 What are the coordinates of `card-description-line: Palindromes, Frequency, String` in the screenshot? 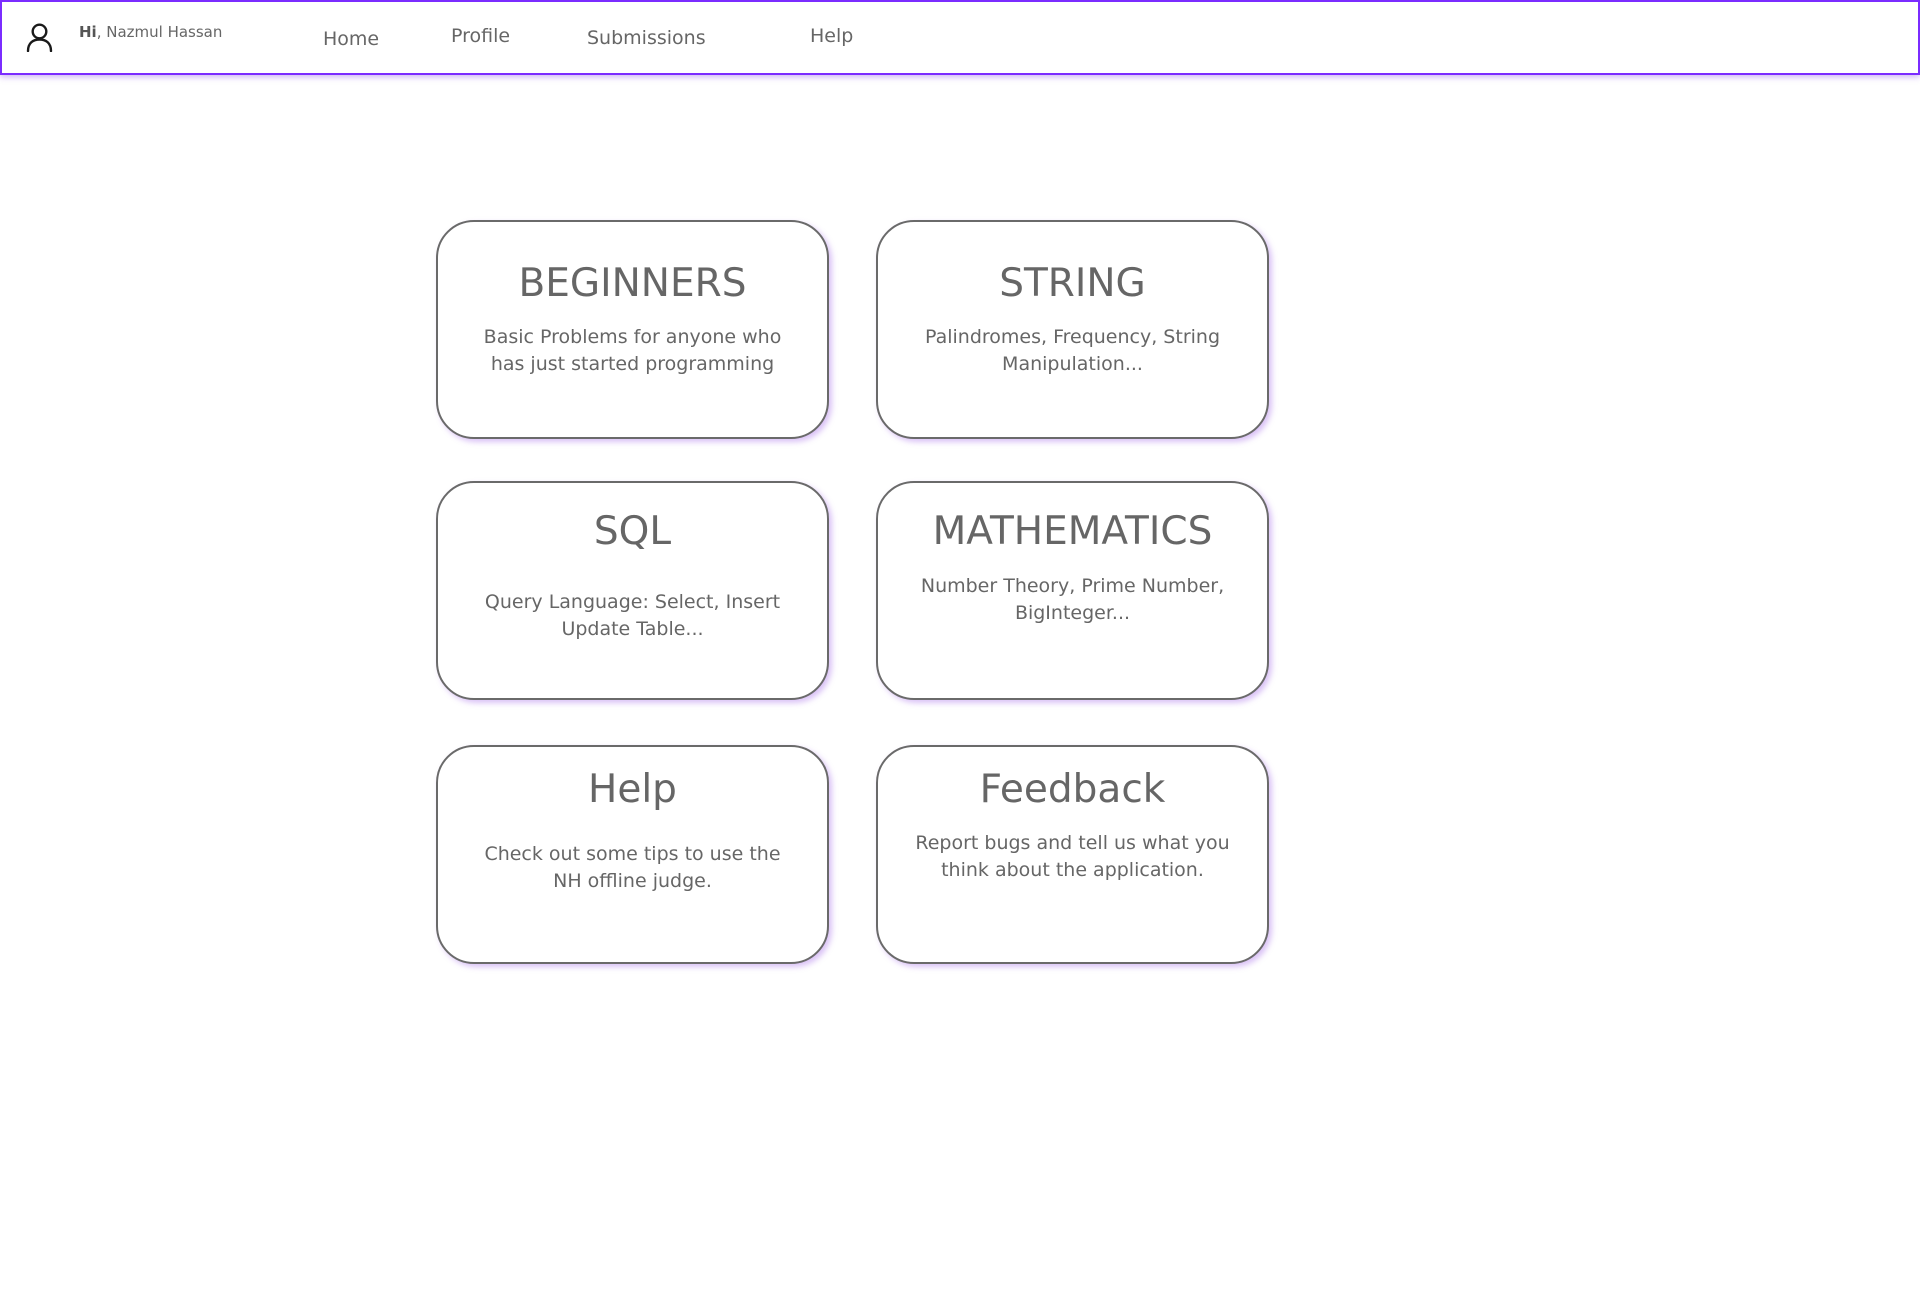 It's located at (1072, 337).